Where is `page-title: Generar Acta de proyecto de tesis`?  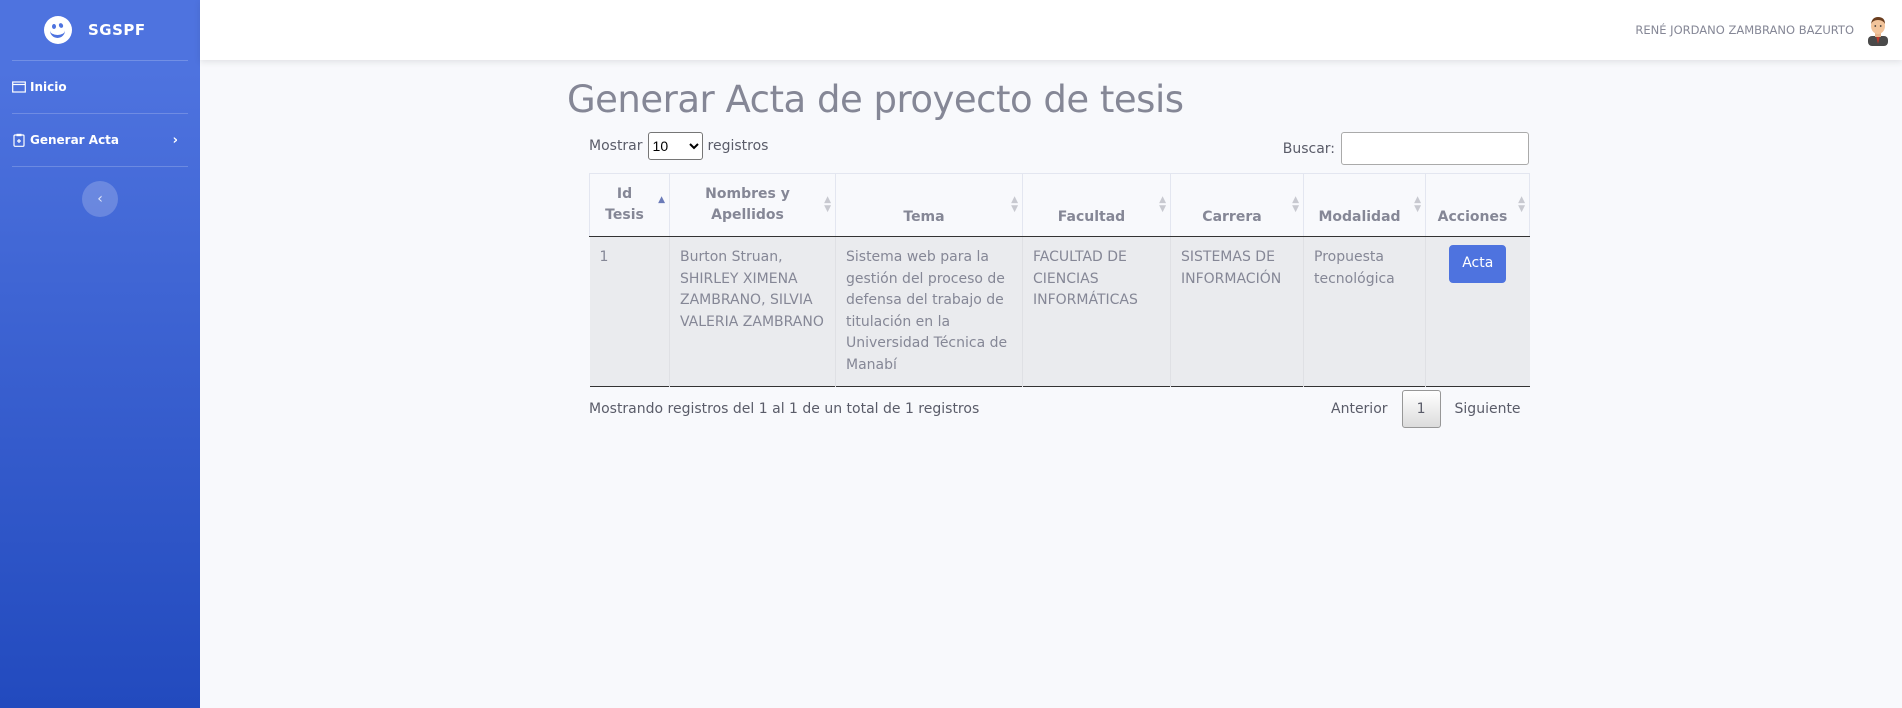
page-title: Generar Acta de proyecto de tesis is located at coordinates (875, 99).